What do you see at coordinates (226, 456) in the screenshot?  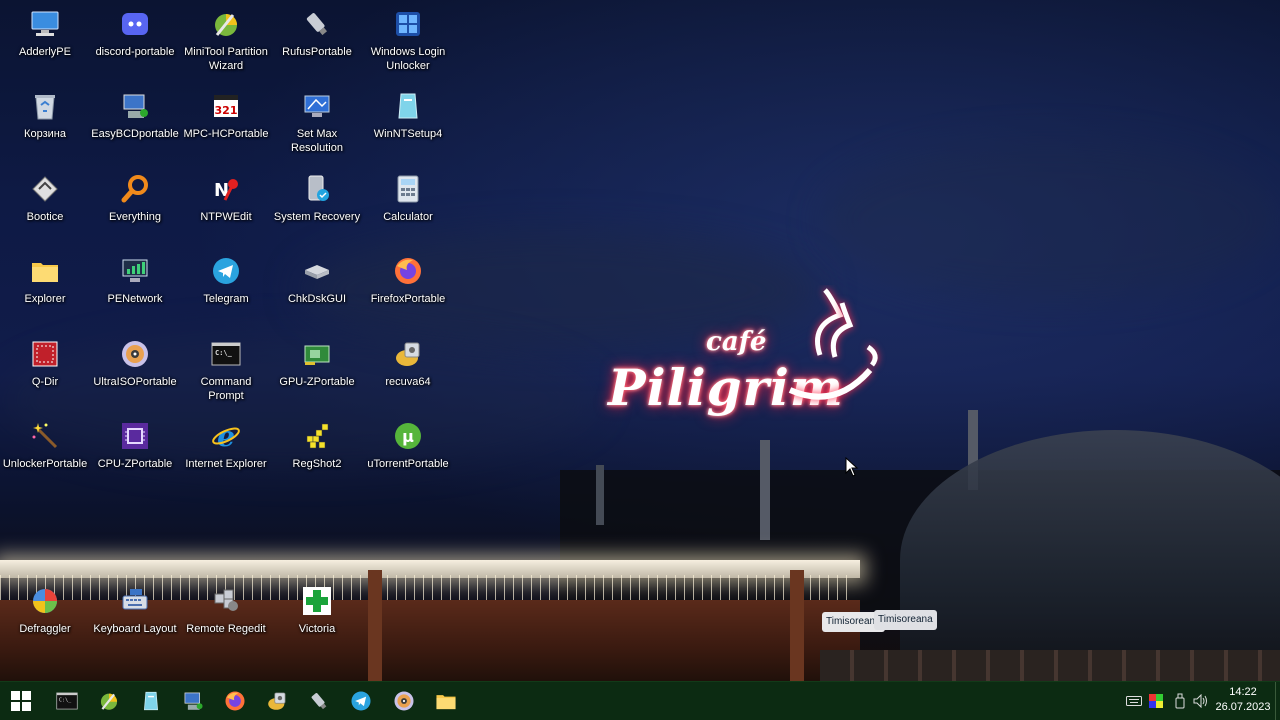 I see `desktop-icon-internet-explorer: e Internet Explorer` at bounding box center [226, 456].